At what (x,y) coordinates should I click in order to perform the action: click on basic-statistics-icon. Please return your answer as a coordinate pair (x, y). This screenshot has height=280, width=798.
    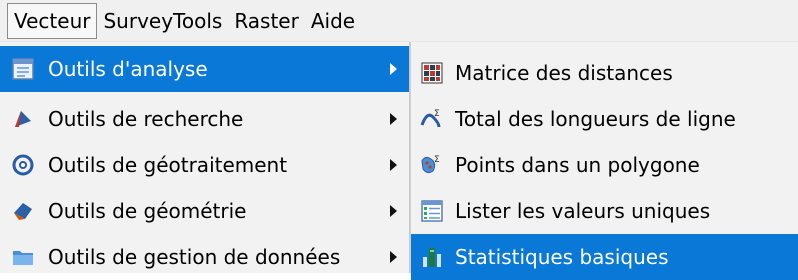
    Looking at the image, I should click on (432, 257).